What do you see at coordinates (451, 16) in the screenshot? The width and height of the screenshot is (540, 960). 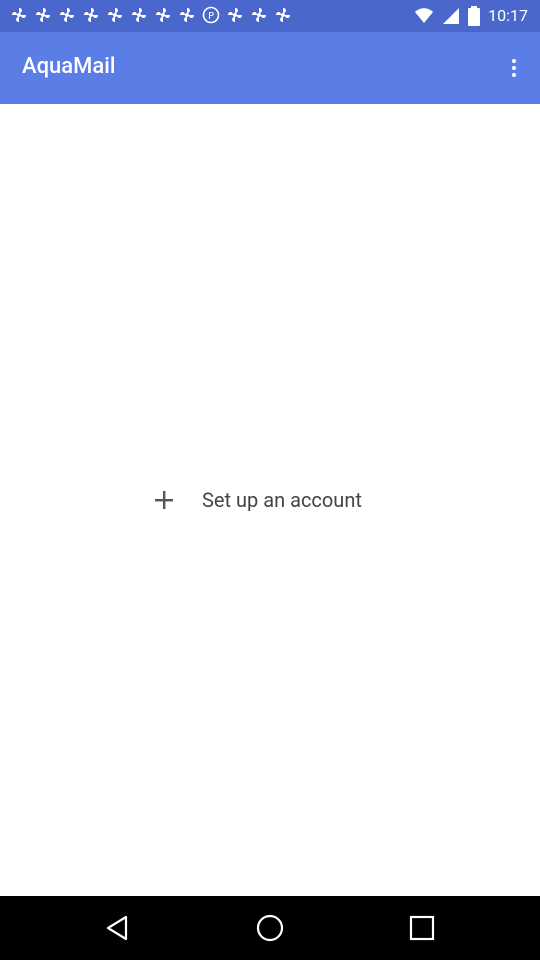 I see `signal-icon` at bounding box center [451, 16].